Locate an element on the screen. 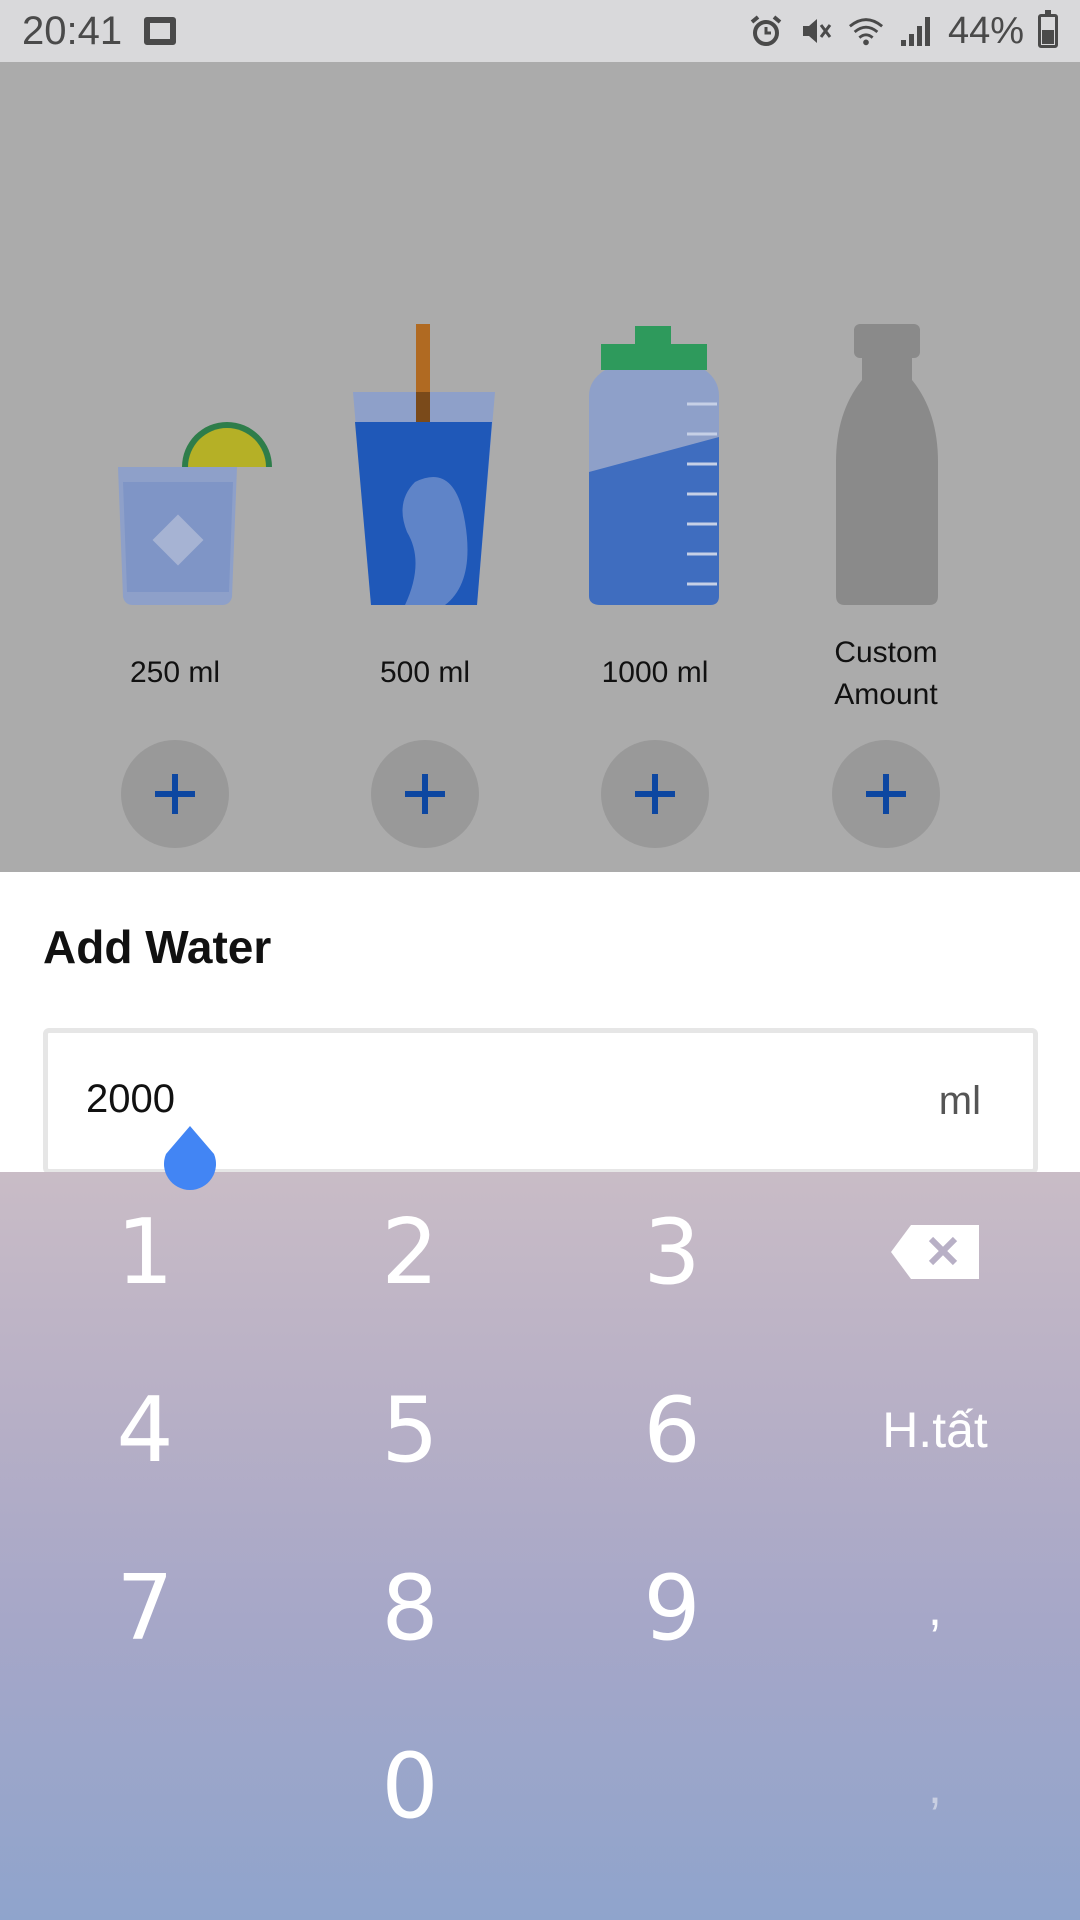 Image resolution: width=1080 pixels, height=1920 pixels. add-250-button is located at coordinates (175, 794).